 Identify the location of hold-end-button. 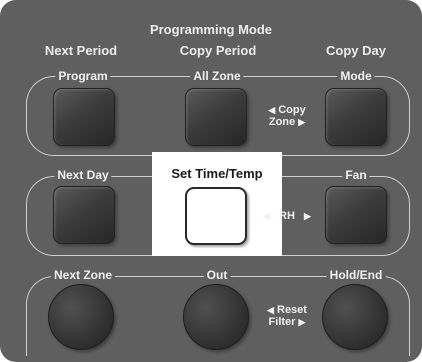
(355, 317).